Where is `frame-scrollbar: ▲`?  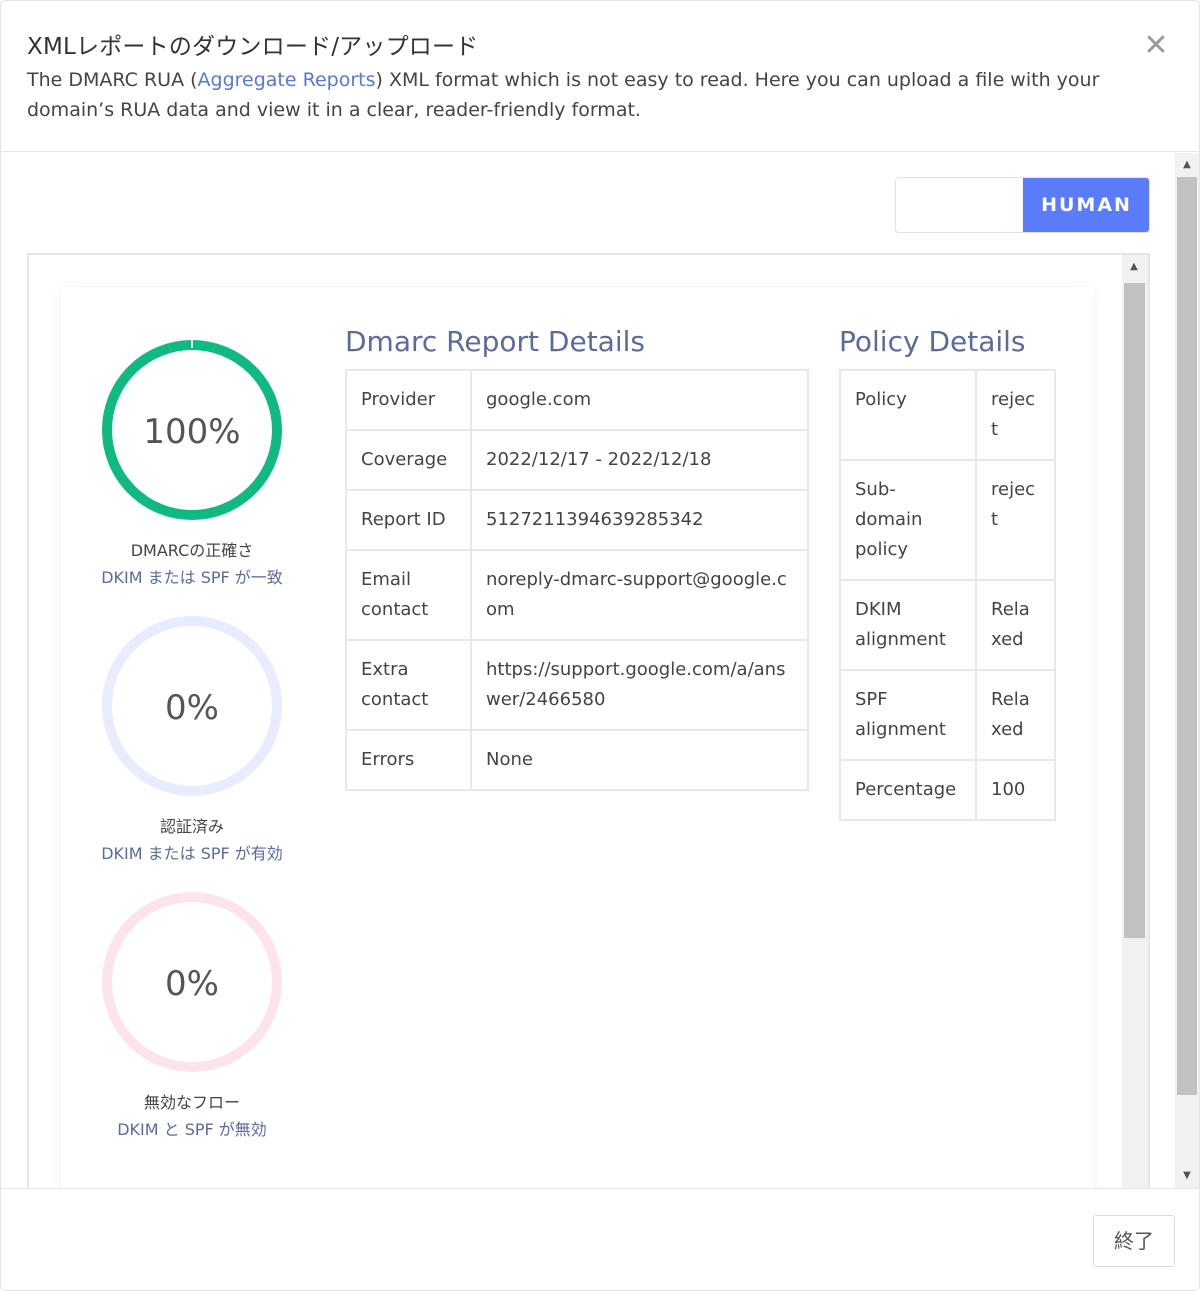
frame-scrollbar: ▲ is located at coordinates (1135, 721).